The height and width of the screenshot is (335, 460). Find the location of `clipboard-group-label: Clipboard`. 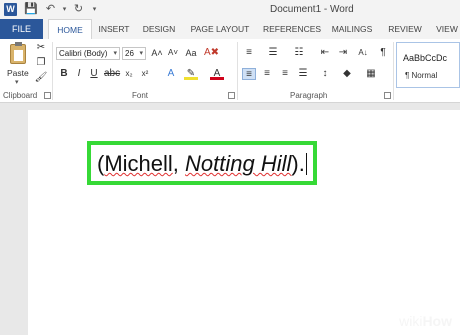

clipboard-group-label: Clipboard is located at coordinates (20, 95).